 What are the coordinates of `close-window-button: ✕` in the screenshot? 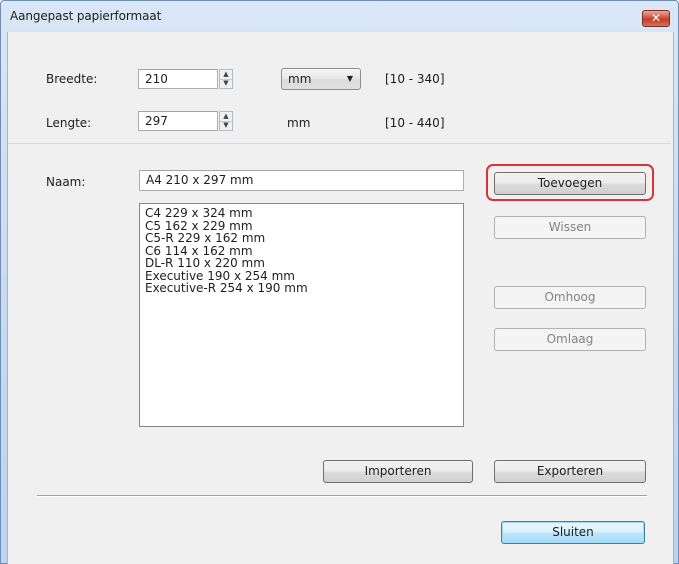 It's located at (656, 18).